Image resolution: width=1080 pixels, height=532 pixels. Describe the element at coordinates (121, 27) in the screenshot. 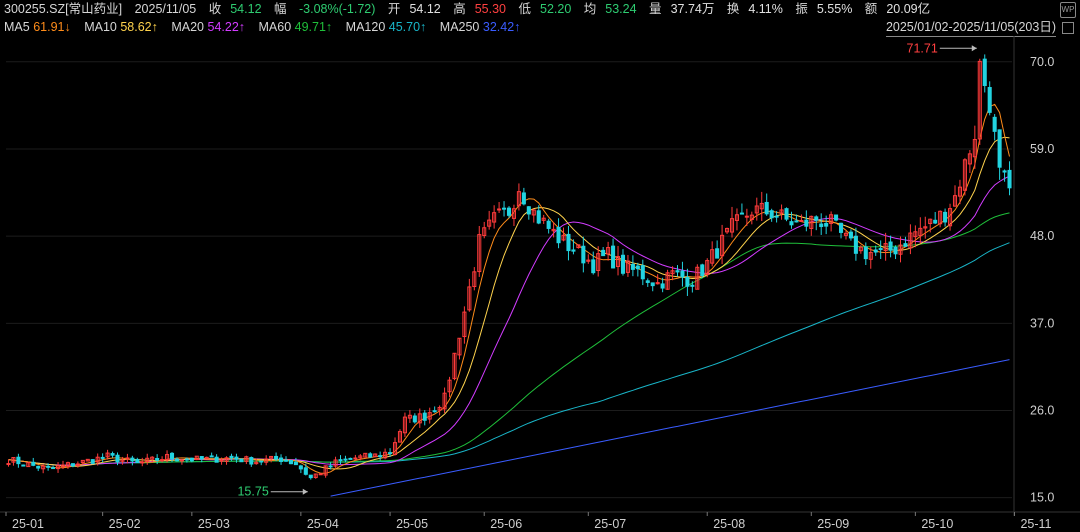

I see `ma-legend-item: MA10 58.62↑` at that location.